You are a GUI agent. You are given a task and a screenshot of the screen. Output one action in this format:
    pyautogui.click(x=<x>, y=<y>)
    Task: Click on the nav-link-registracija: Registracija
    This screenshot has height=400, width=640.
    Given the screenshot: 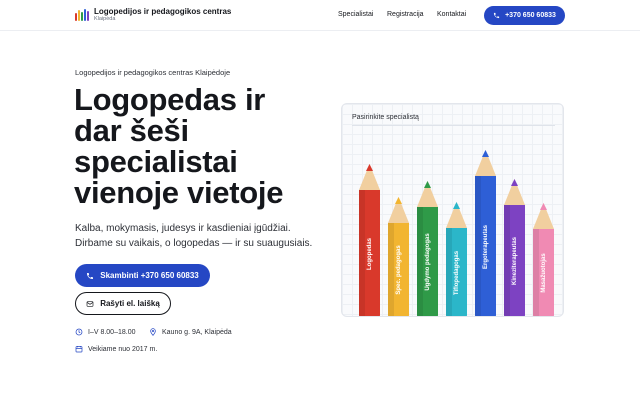 What is the action you would take?
    pyautogui.click(x=405, y=14)
    